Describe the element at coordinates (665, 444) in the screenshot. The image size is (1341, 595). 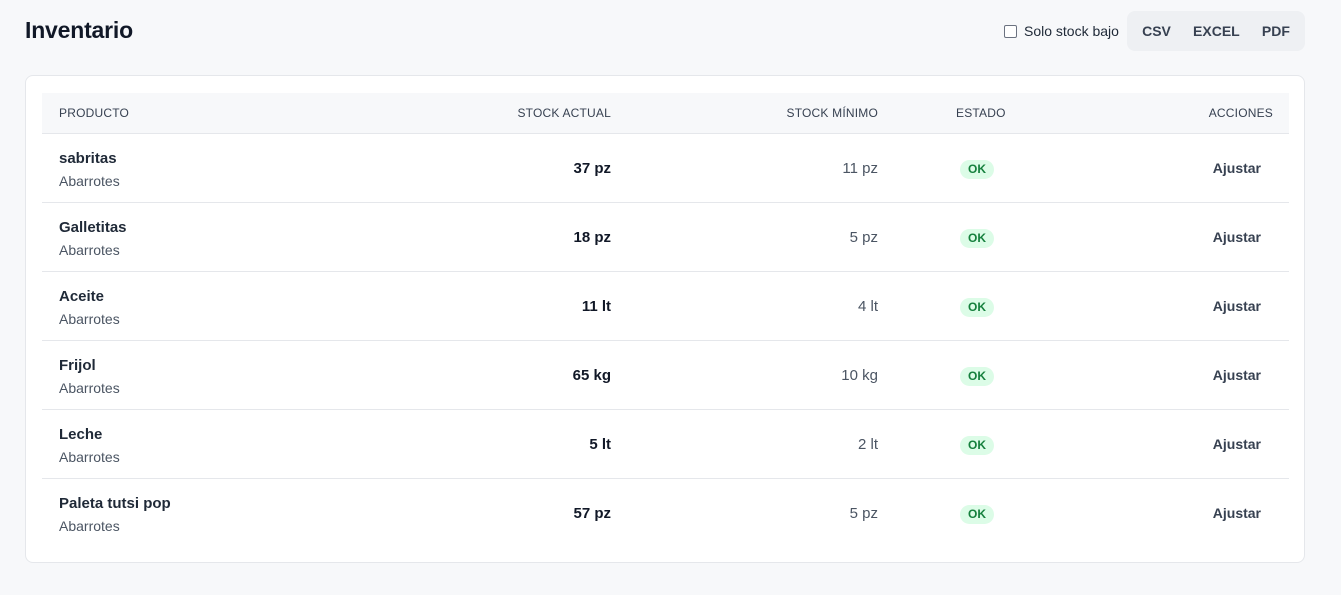
I see `table-row: Leche Abarrotes 5 lt 2 lt OK Ajustar` at that location.